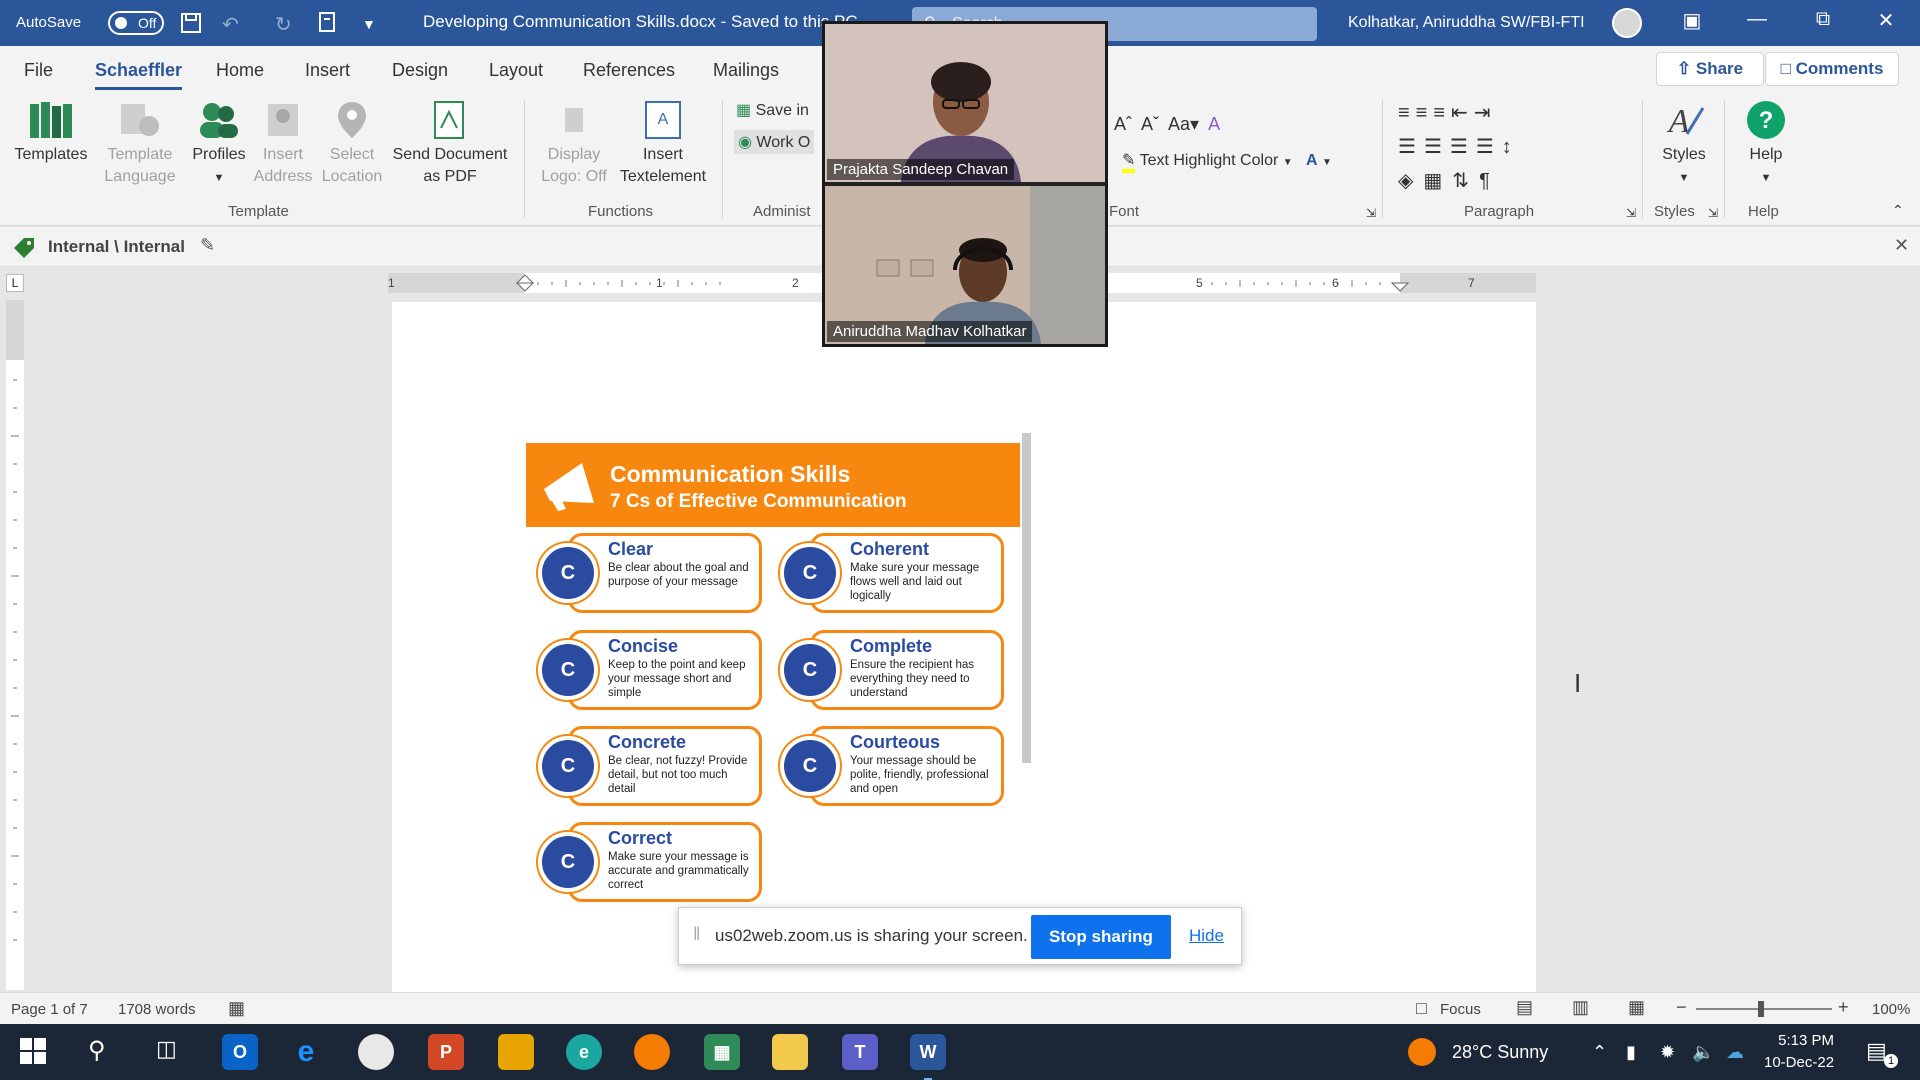 This screenshot has width=1920, height=1080. Describe the element at coordinates (1631, 1052) in the screenshot. I see `battery-icon: ▮` at that location.